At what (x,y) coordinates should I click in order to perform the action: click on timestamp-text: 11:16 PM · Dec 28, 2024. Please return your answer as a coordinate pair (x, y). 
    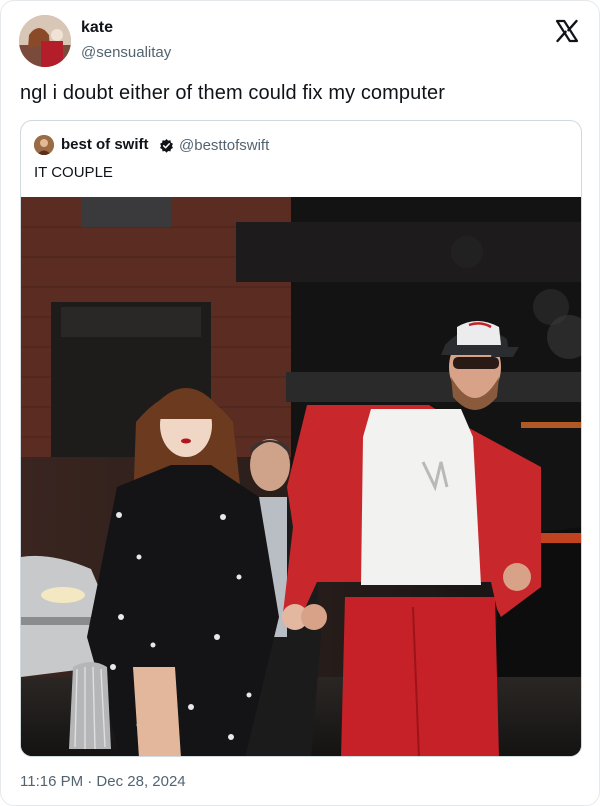
    Looking at the image, I should click on (103, 781).